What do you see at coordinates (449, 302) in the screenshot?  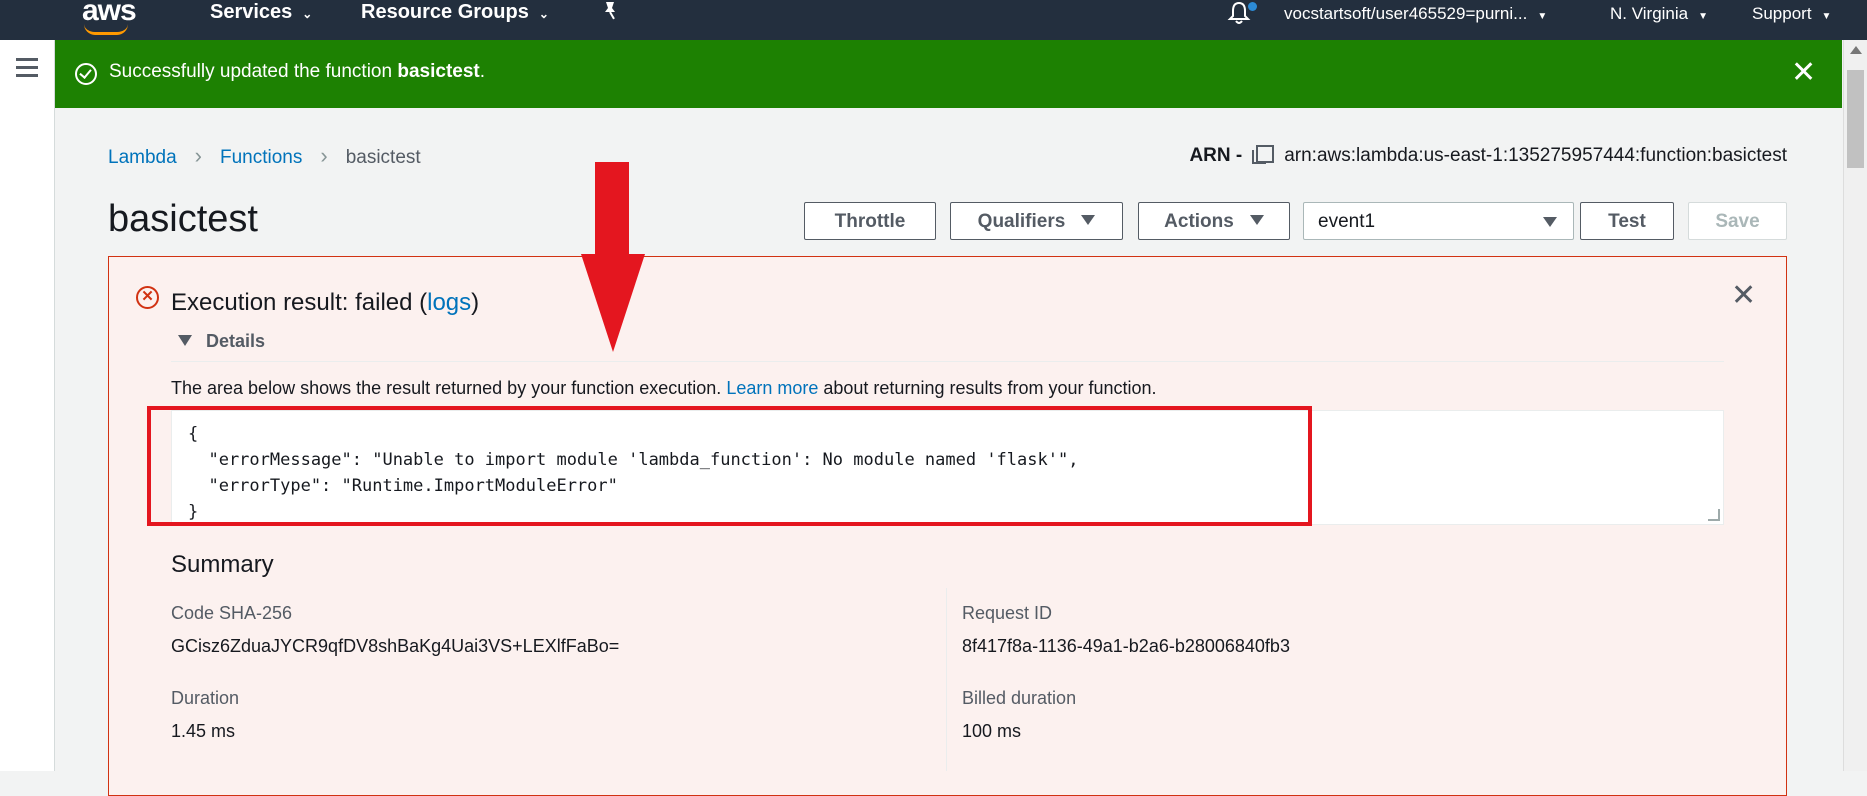 I see `logs-link: logs` at bounding box center [449, 302].